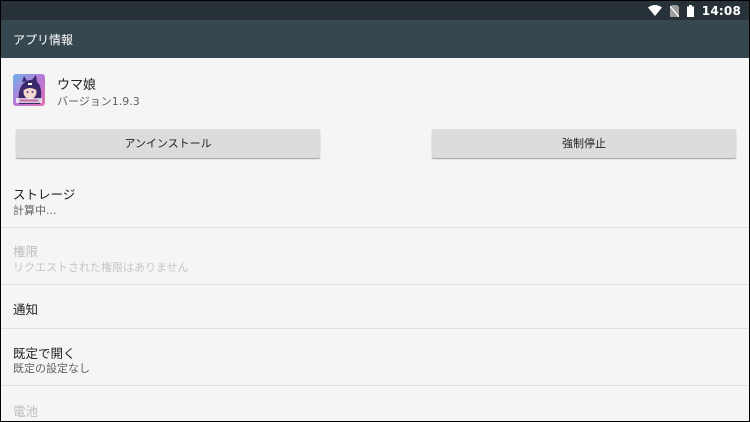 The image size is (750, 422). I want to click on app-header: ウマ娘 バージョン1.9.3, so click(375, 89).